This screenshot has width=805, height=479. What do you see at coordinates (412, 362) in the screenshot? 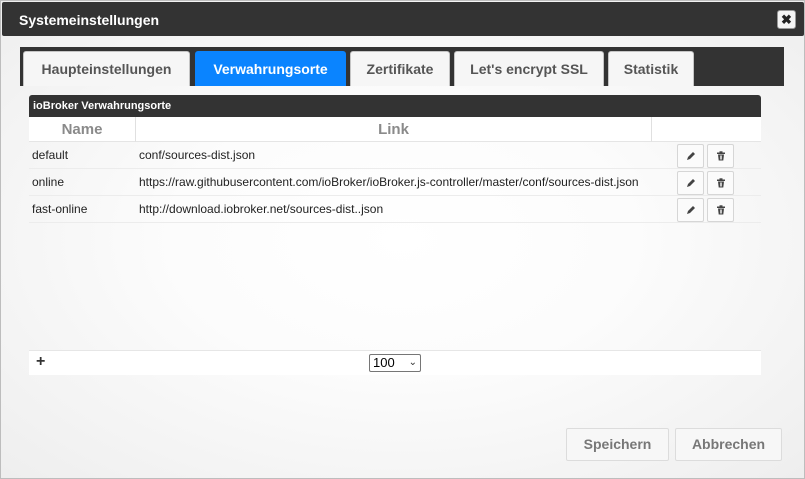
I see `chevron-down-icon: ⌄` at bounding box center [412, 362].